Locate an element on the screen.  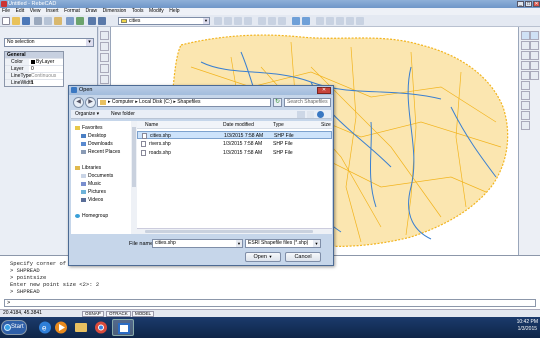
line-icon is located at coordinates (104, 46).